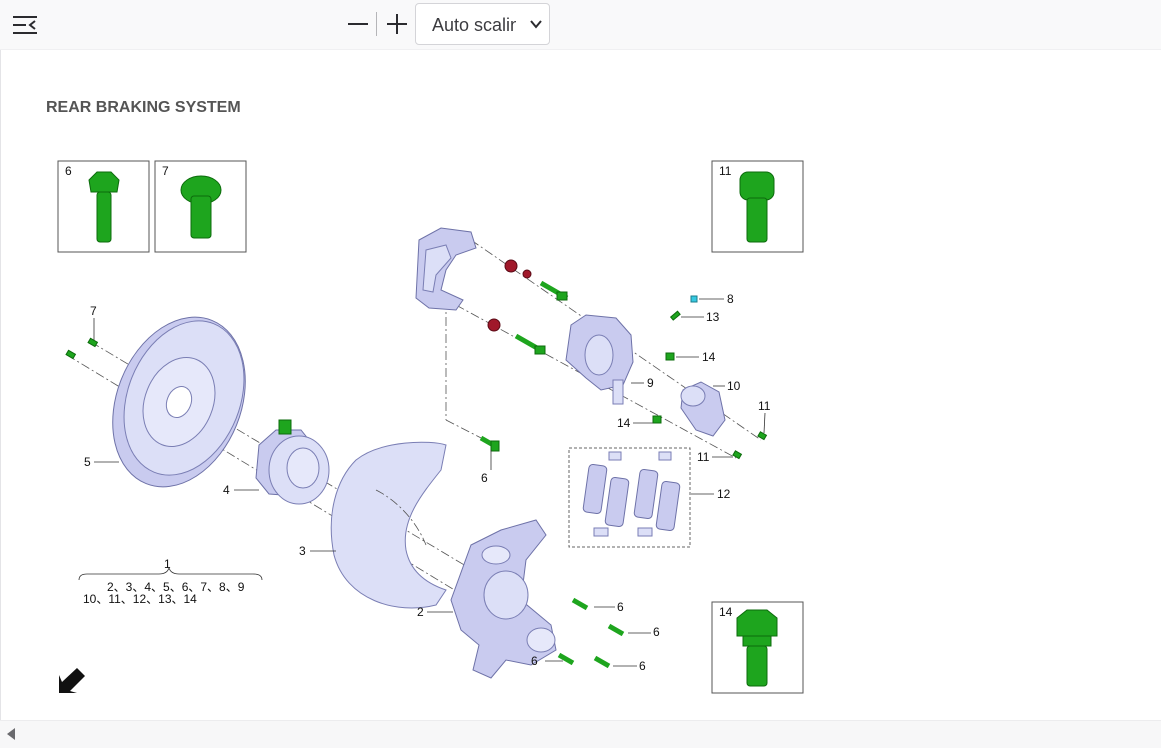 The width and height of the screenshot is (1161, 748). Describe the element at coordinates (725, 171) in the screenshot. I see `inset-number: 11` at that location.